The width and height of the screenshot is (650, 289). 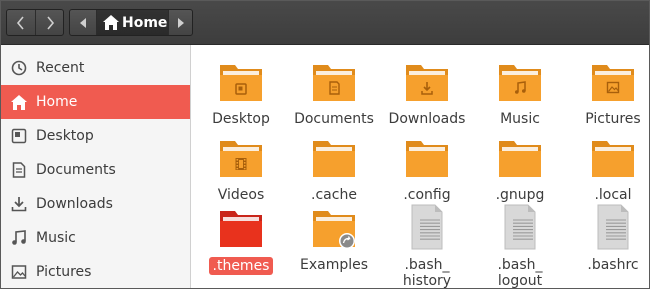 What do you see at coordinates (145, 22) in the screenshot?
I see `breadcrumb-home-label: Home` at bounding box center [145, 22].